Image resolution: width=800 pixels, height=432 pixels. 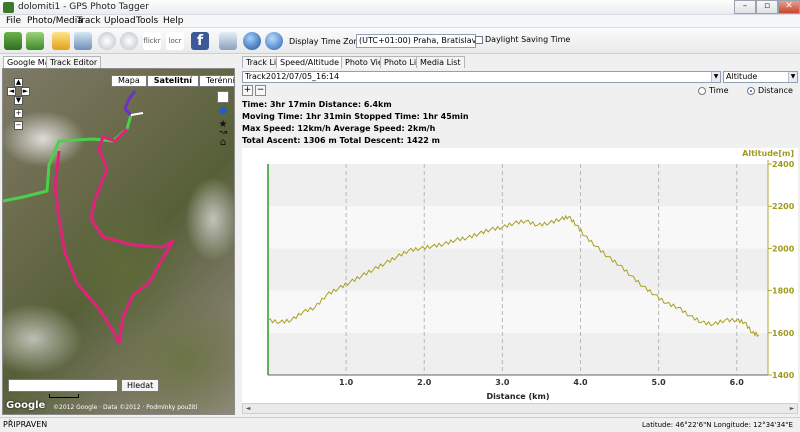 I want to click on y-tick-label: 2000, so click(x=783, y=248).